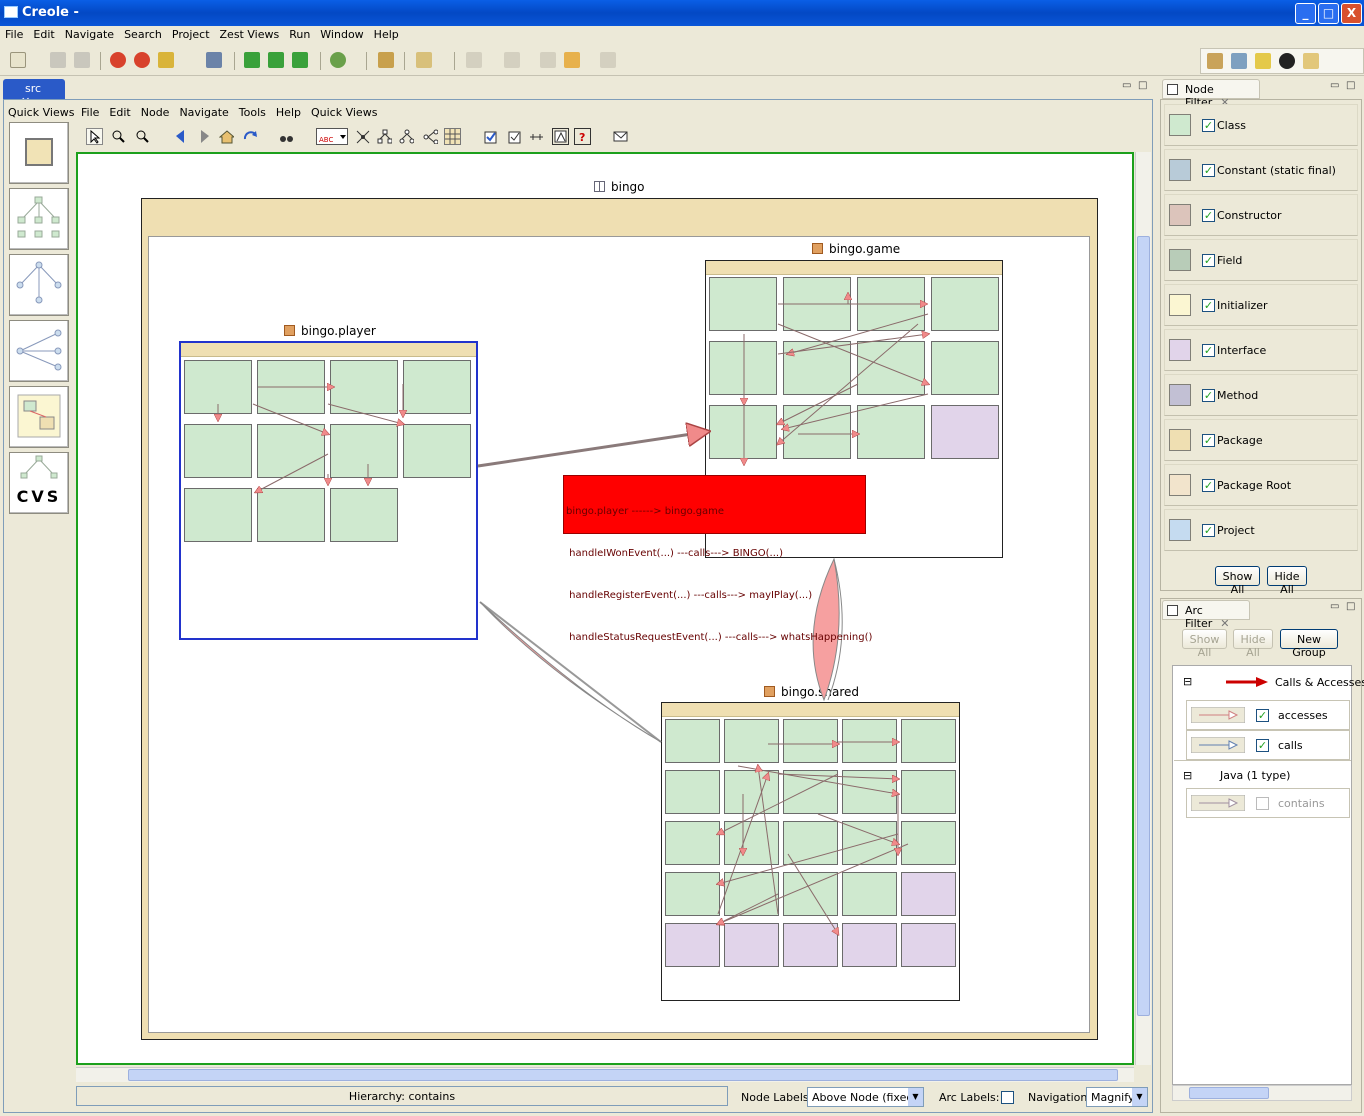  Describe the element at coordinates (214, 60) in the screenshot. I see `tools-icon` at that location.